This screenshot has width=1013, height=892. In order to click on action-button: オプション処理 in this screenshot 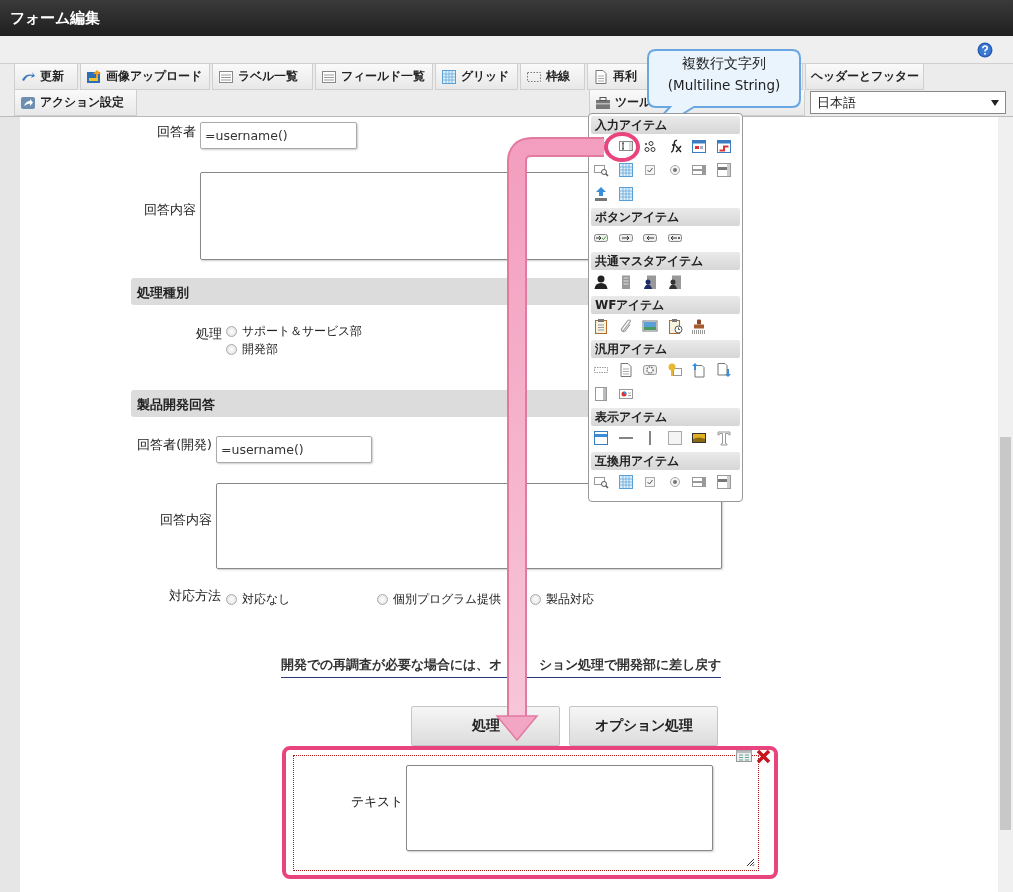, I will do `click(643, 726)`.